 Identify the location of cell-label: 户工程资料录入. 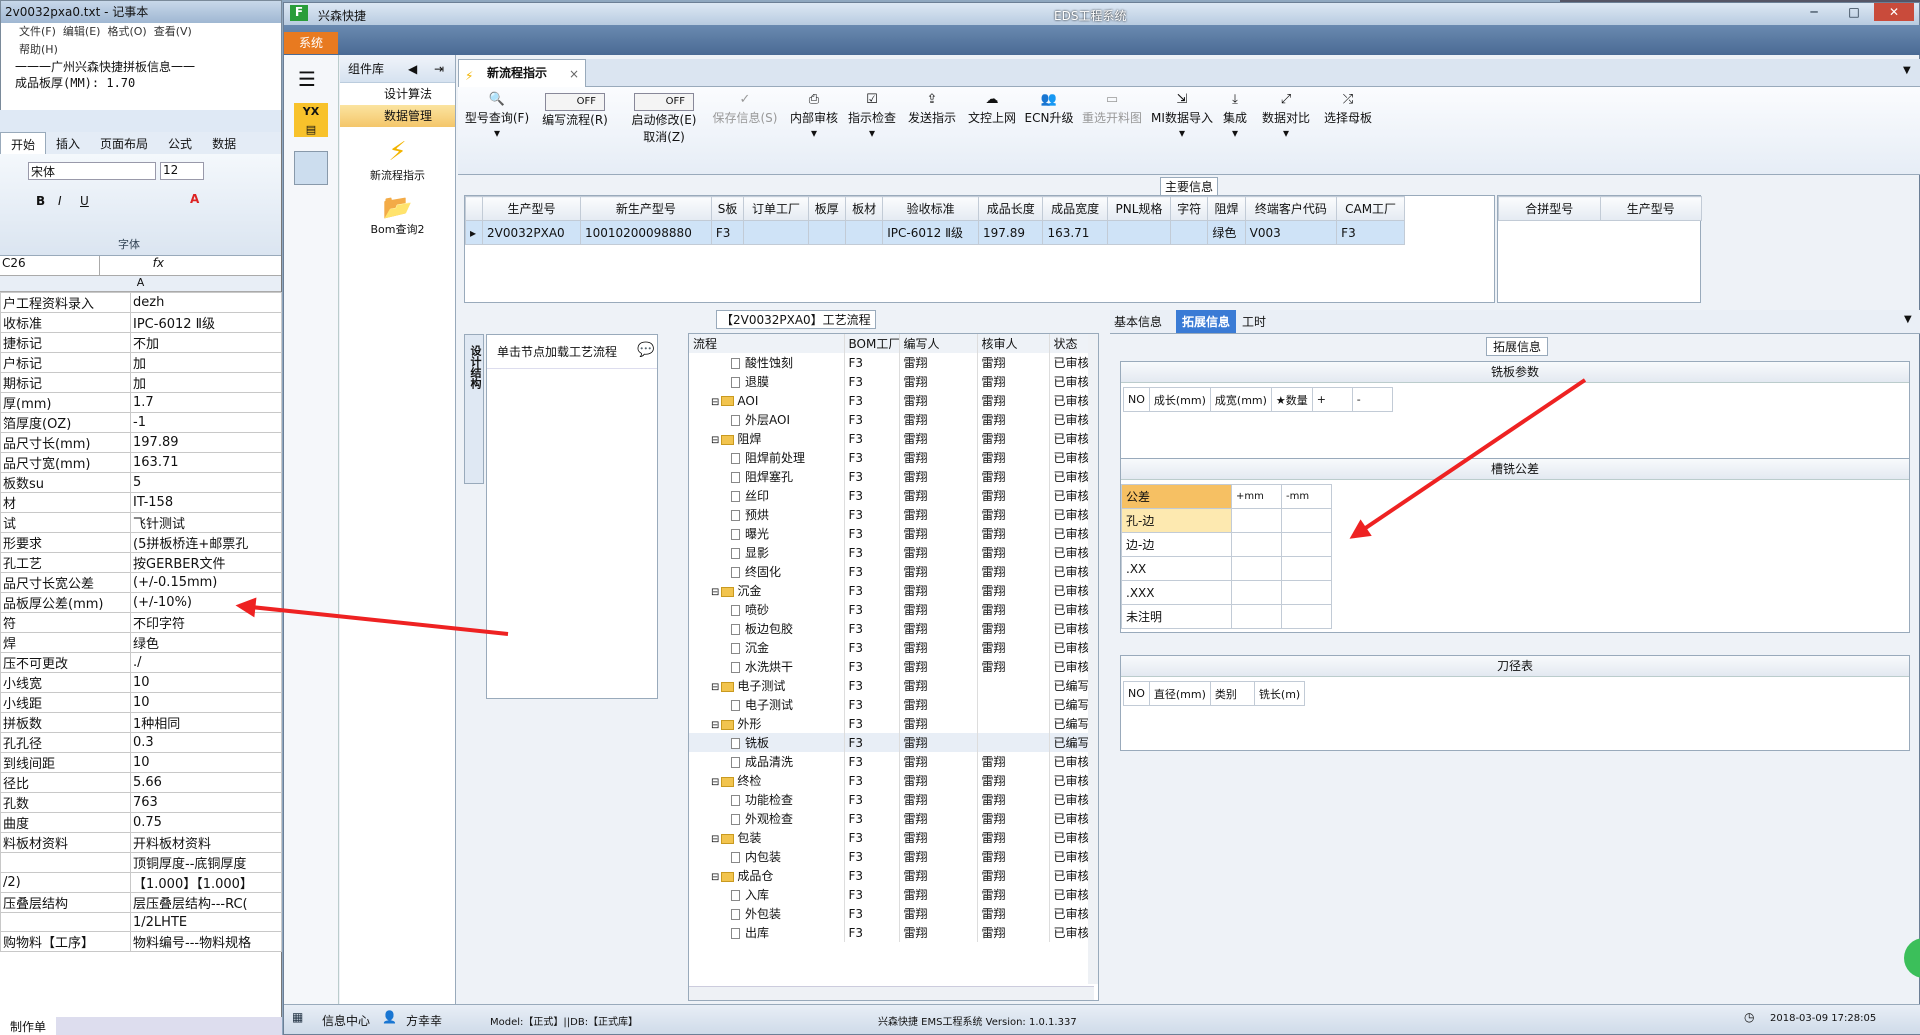
(65, 302).